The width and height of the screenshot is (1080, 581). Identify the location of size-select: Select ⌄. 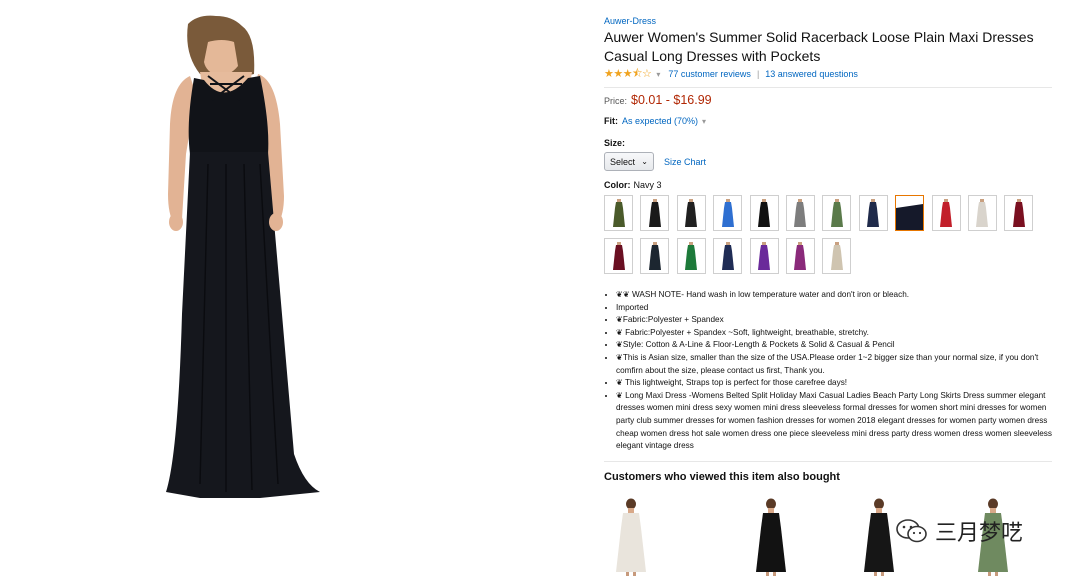
(629, 161).